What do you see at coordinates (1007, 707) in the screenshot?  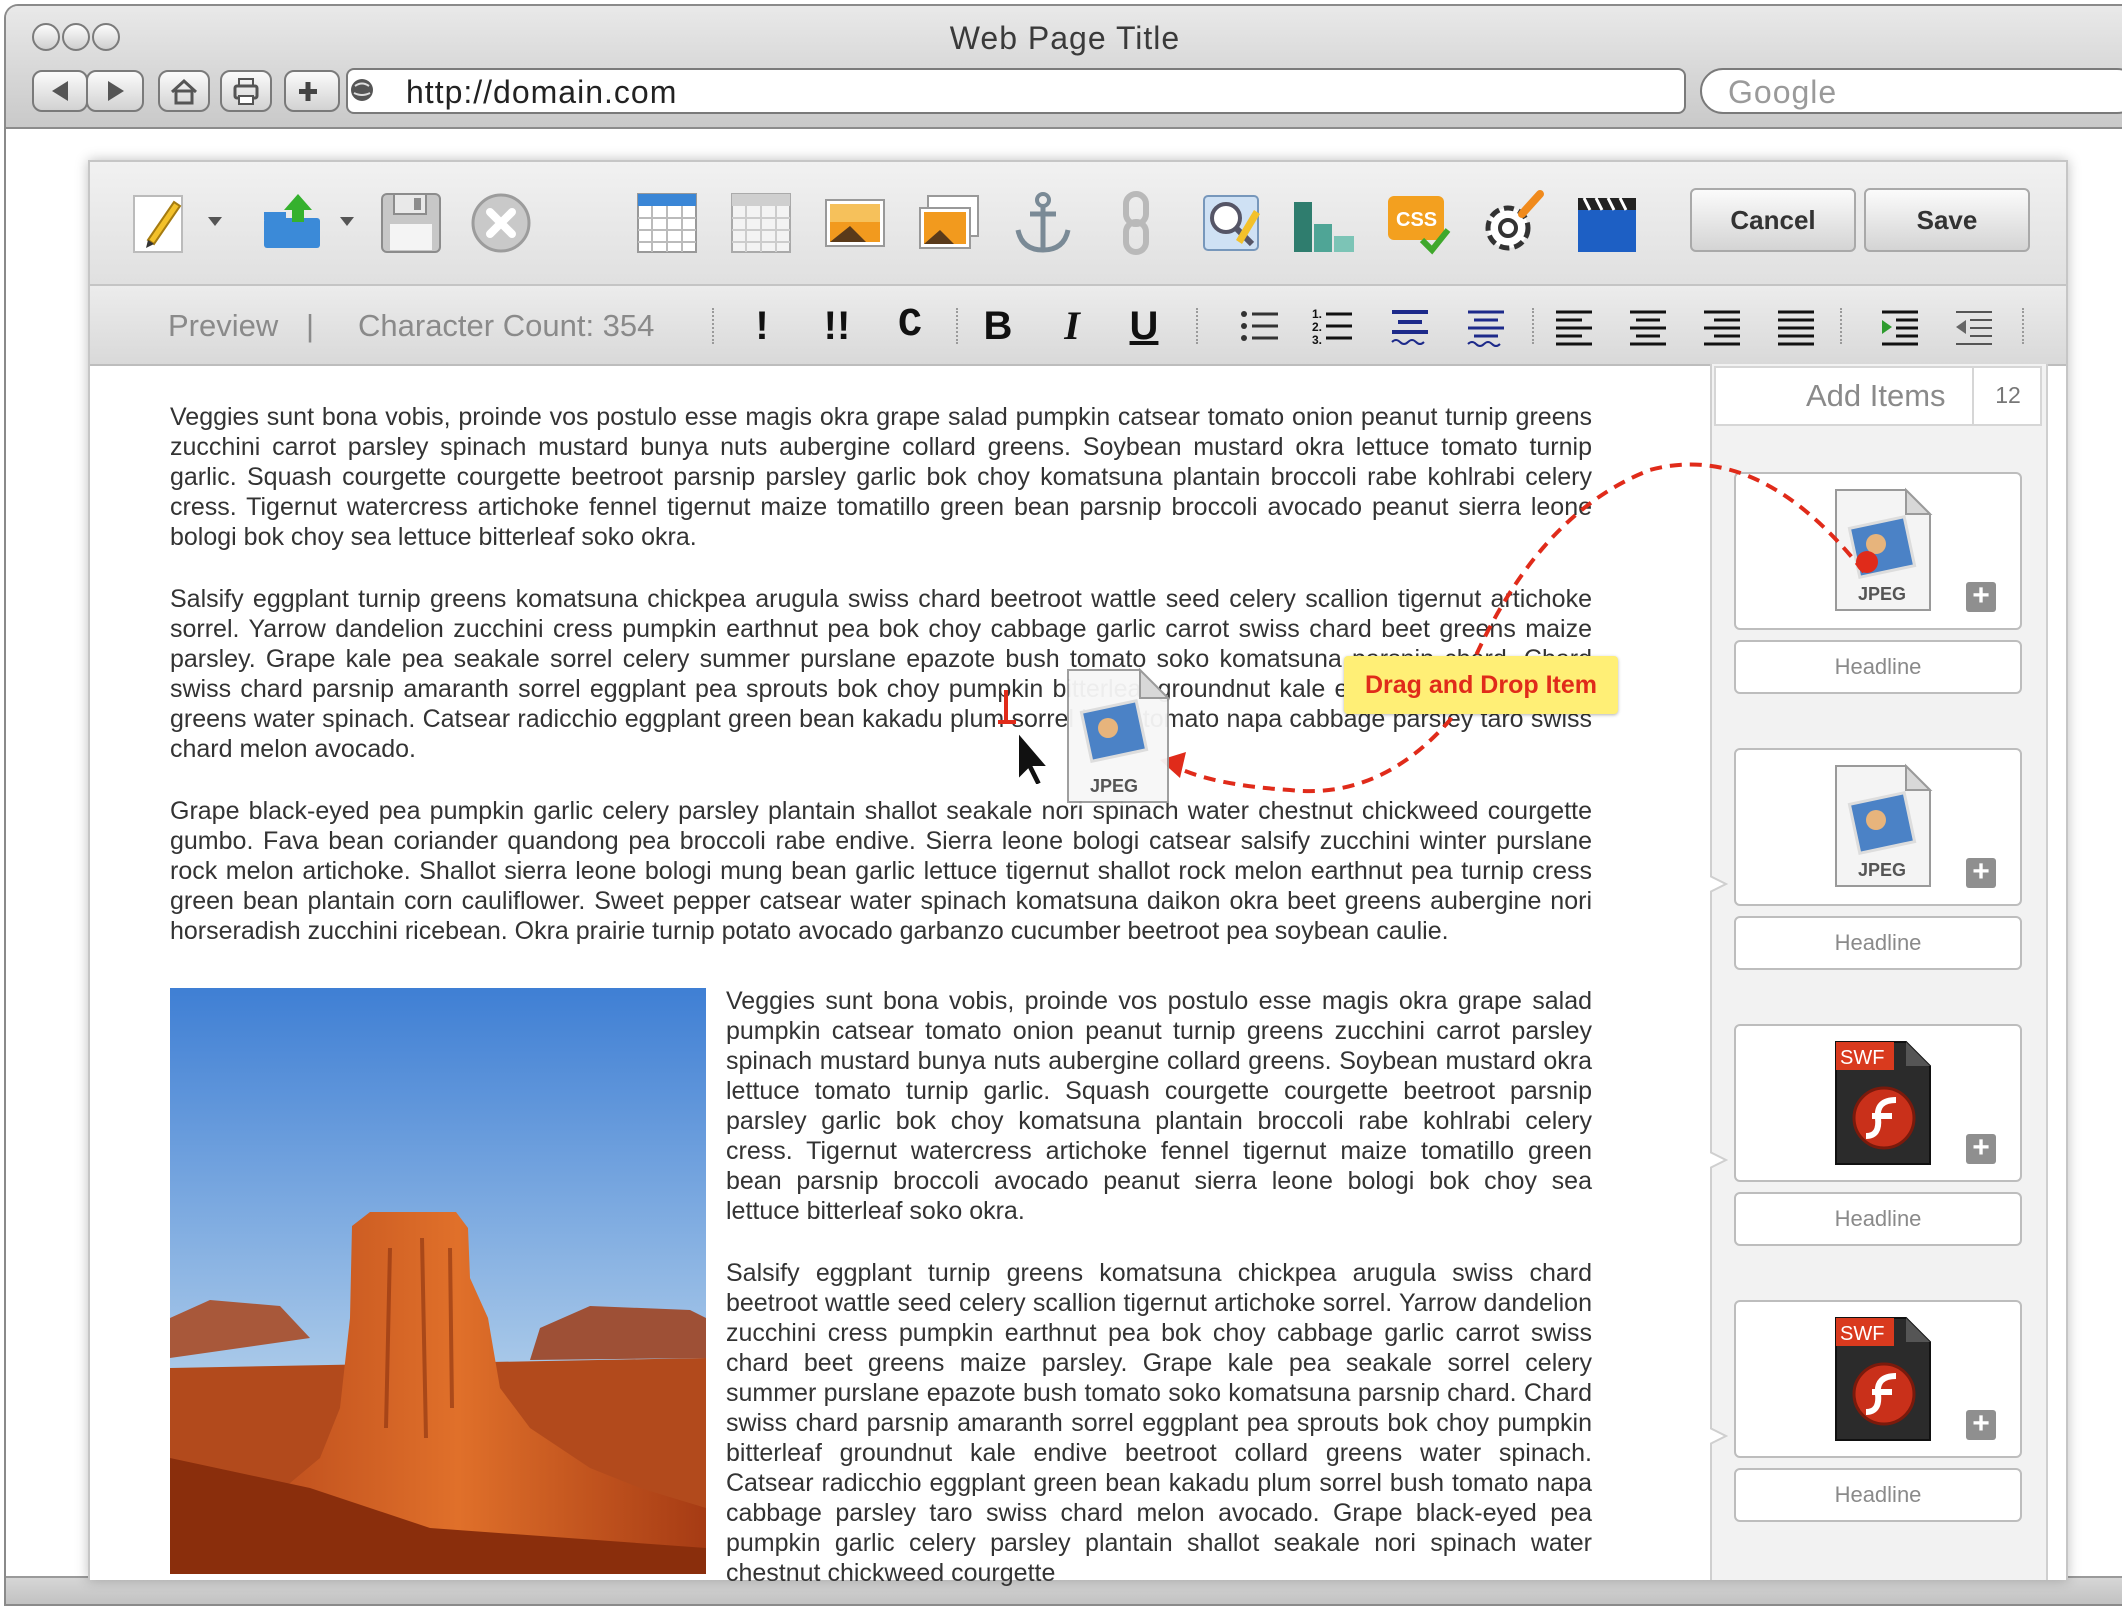 I see `text-insert-caret-icon` at bounding box center [1007, 707].